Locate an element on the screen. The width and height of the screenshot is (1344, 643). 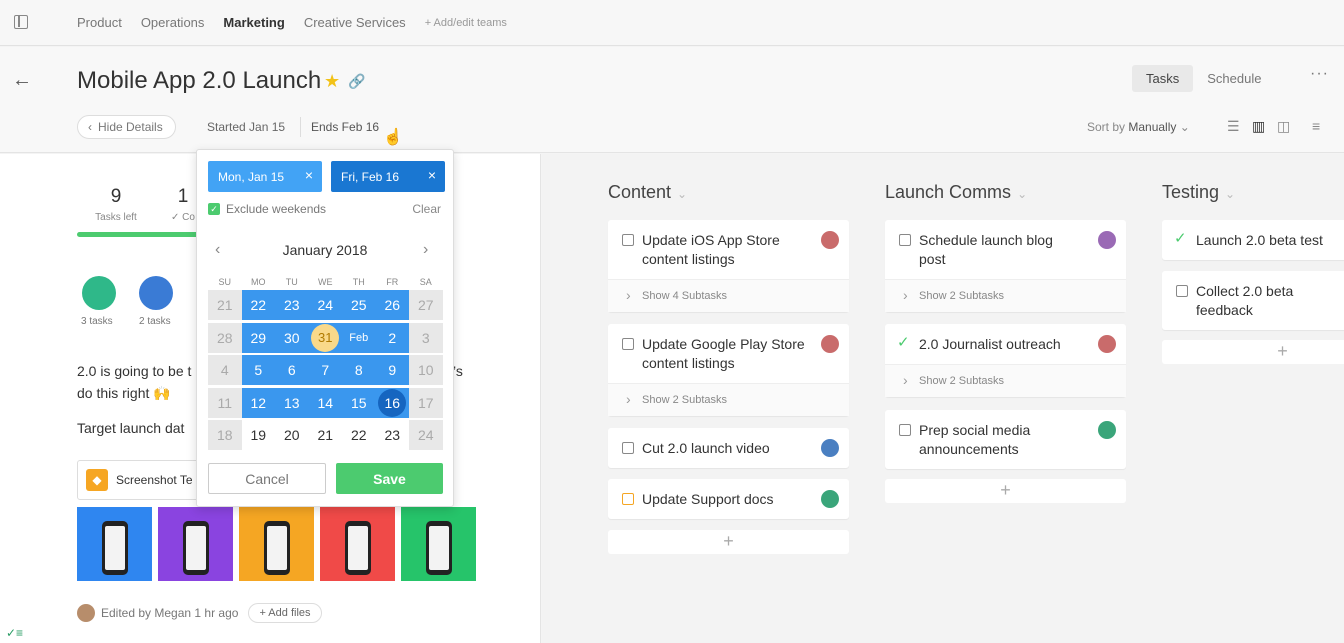
calendar-day: 15 is located at coordinates (359, 402).